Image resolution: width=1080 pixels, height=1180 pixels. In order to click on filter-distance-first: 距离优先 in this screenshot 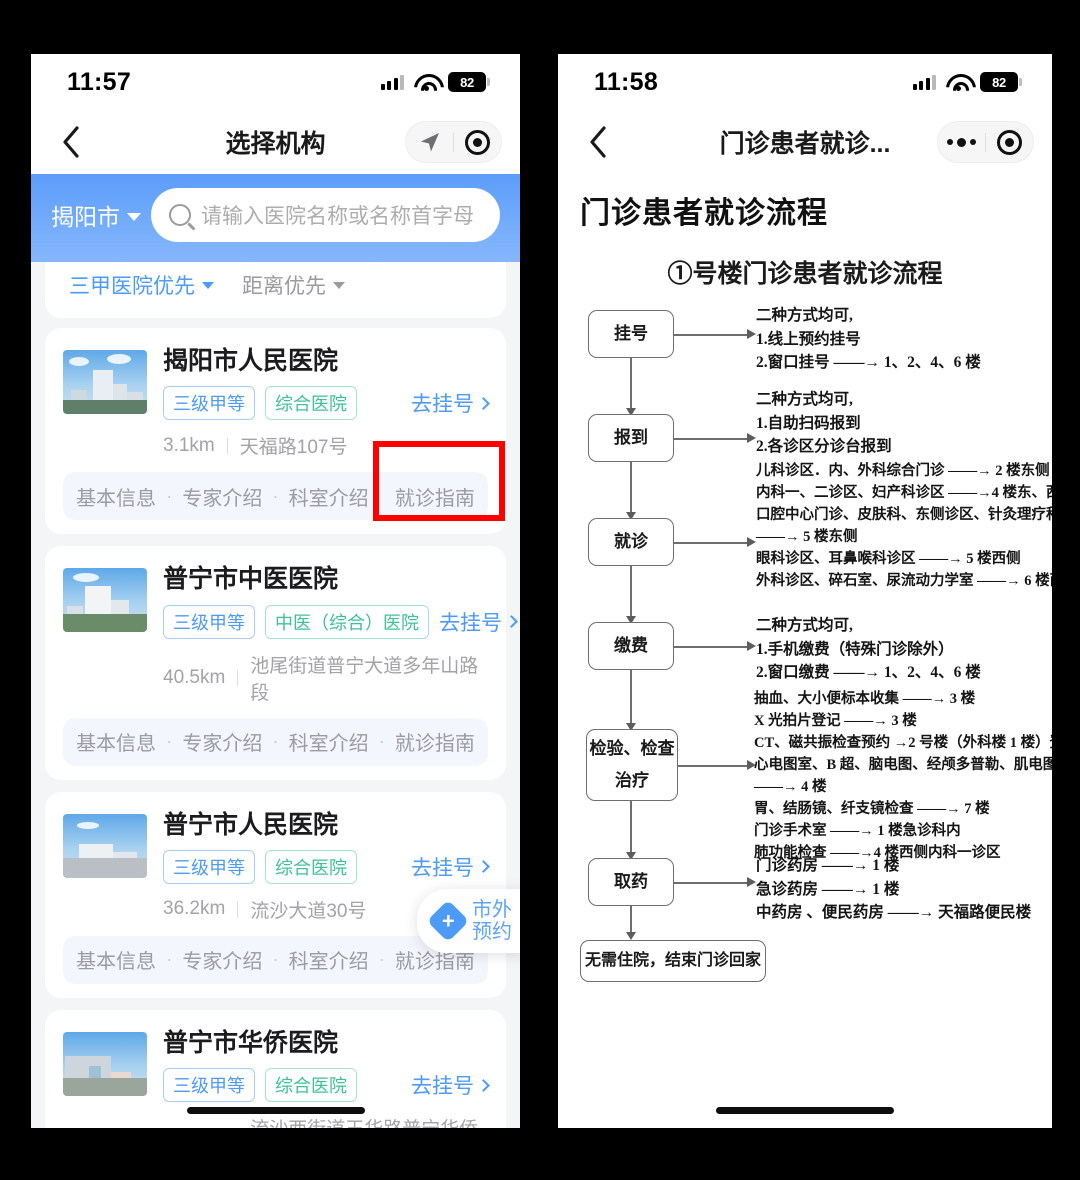, I will do `click(293, 285)`.